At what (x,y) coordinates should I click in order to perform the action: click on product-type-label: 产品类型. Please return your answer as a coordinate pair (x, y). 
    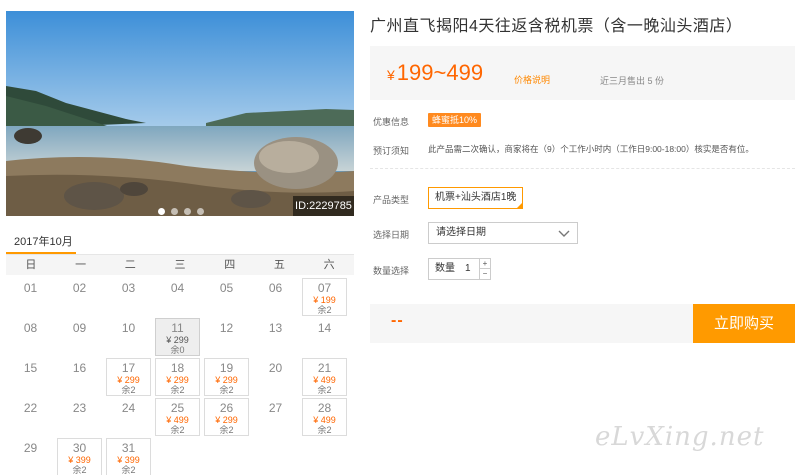
    Looking at the image, I should click on (391, 200).